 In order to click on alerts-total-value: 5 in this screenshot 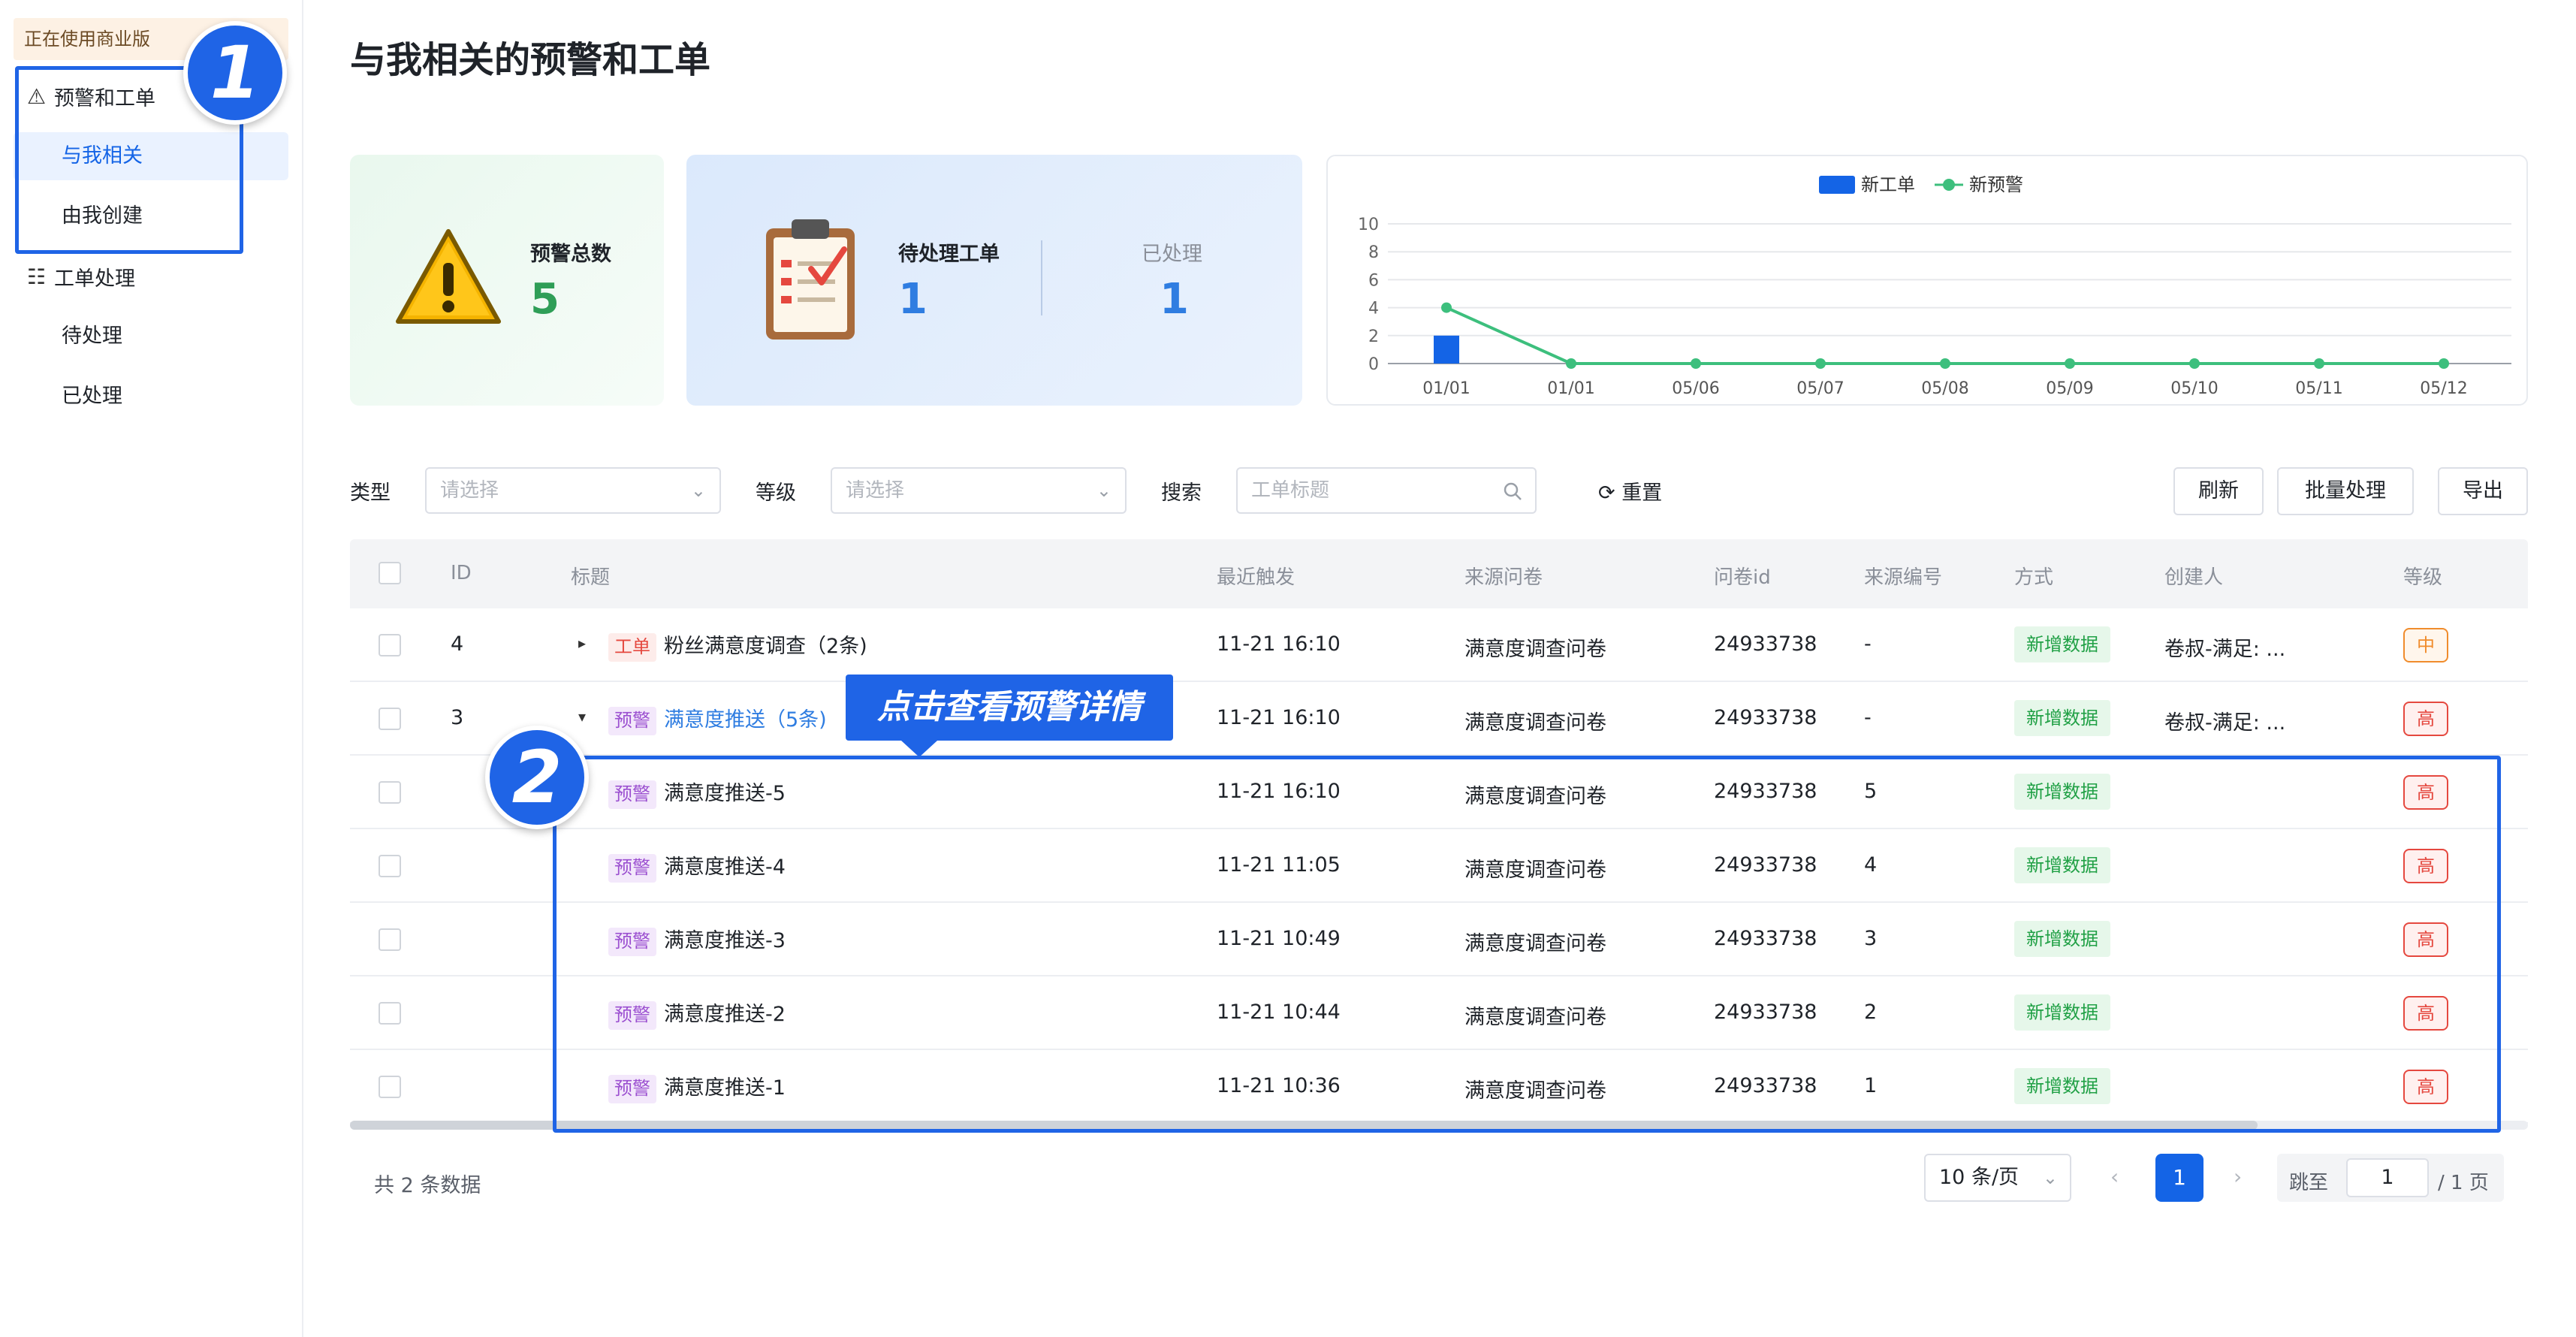, I will do `click(545, 299)`.